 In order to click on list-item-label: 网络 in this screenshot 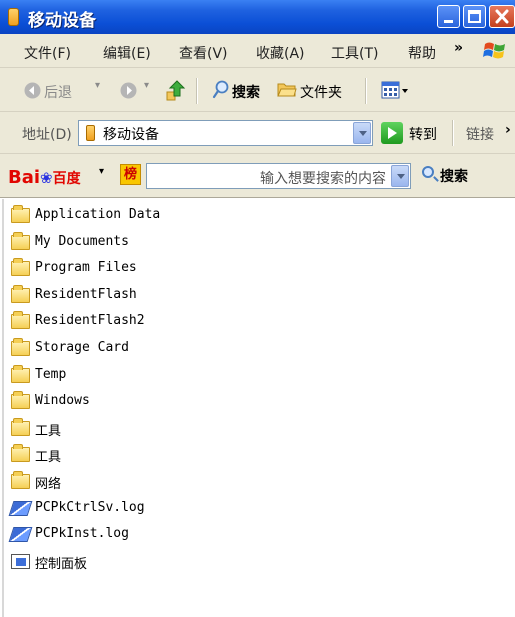, I will do `click(48, 484)`.